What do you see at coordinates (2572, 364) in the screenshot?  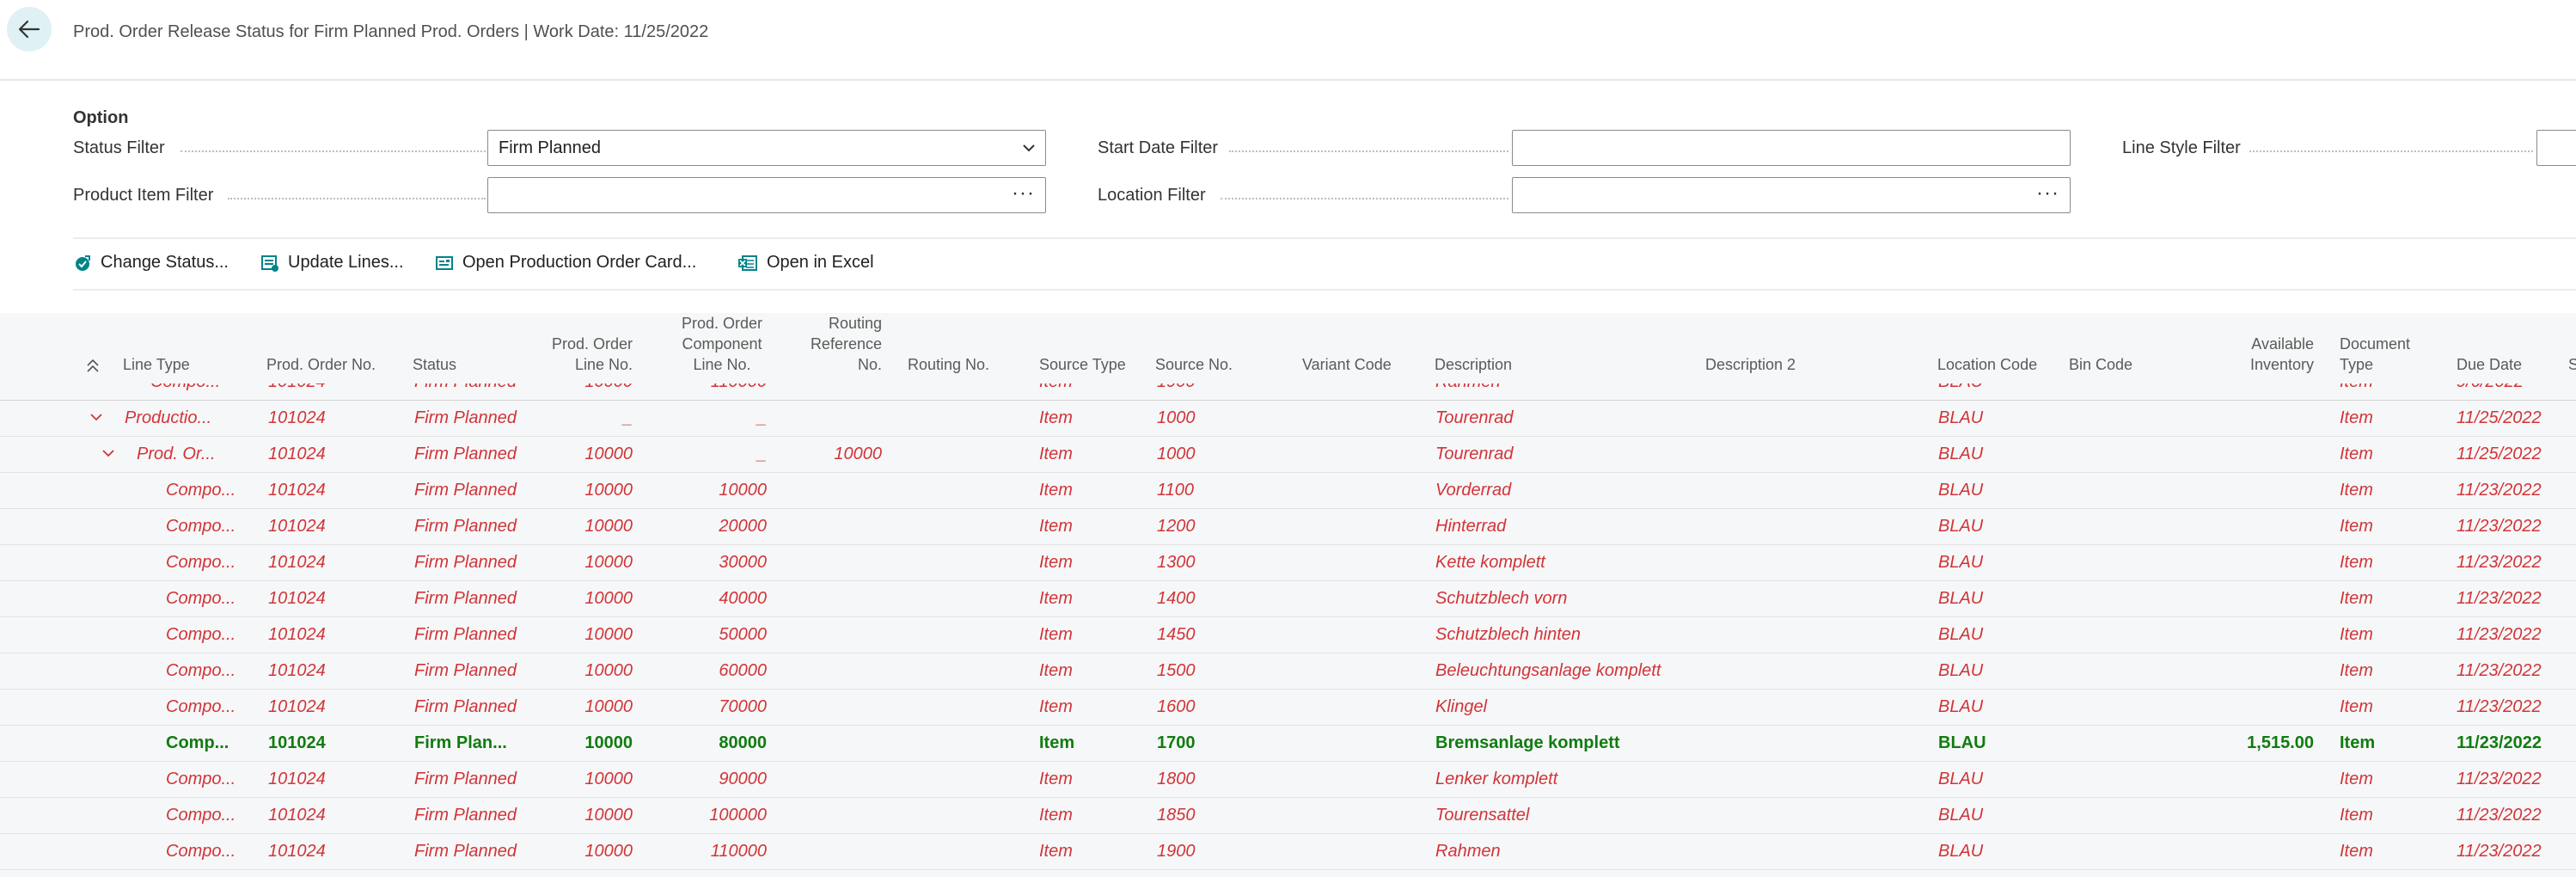 I see `col-next-fragment: S` at bounding box center [2572, 364].